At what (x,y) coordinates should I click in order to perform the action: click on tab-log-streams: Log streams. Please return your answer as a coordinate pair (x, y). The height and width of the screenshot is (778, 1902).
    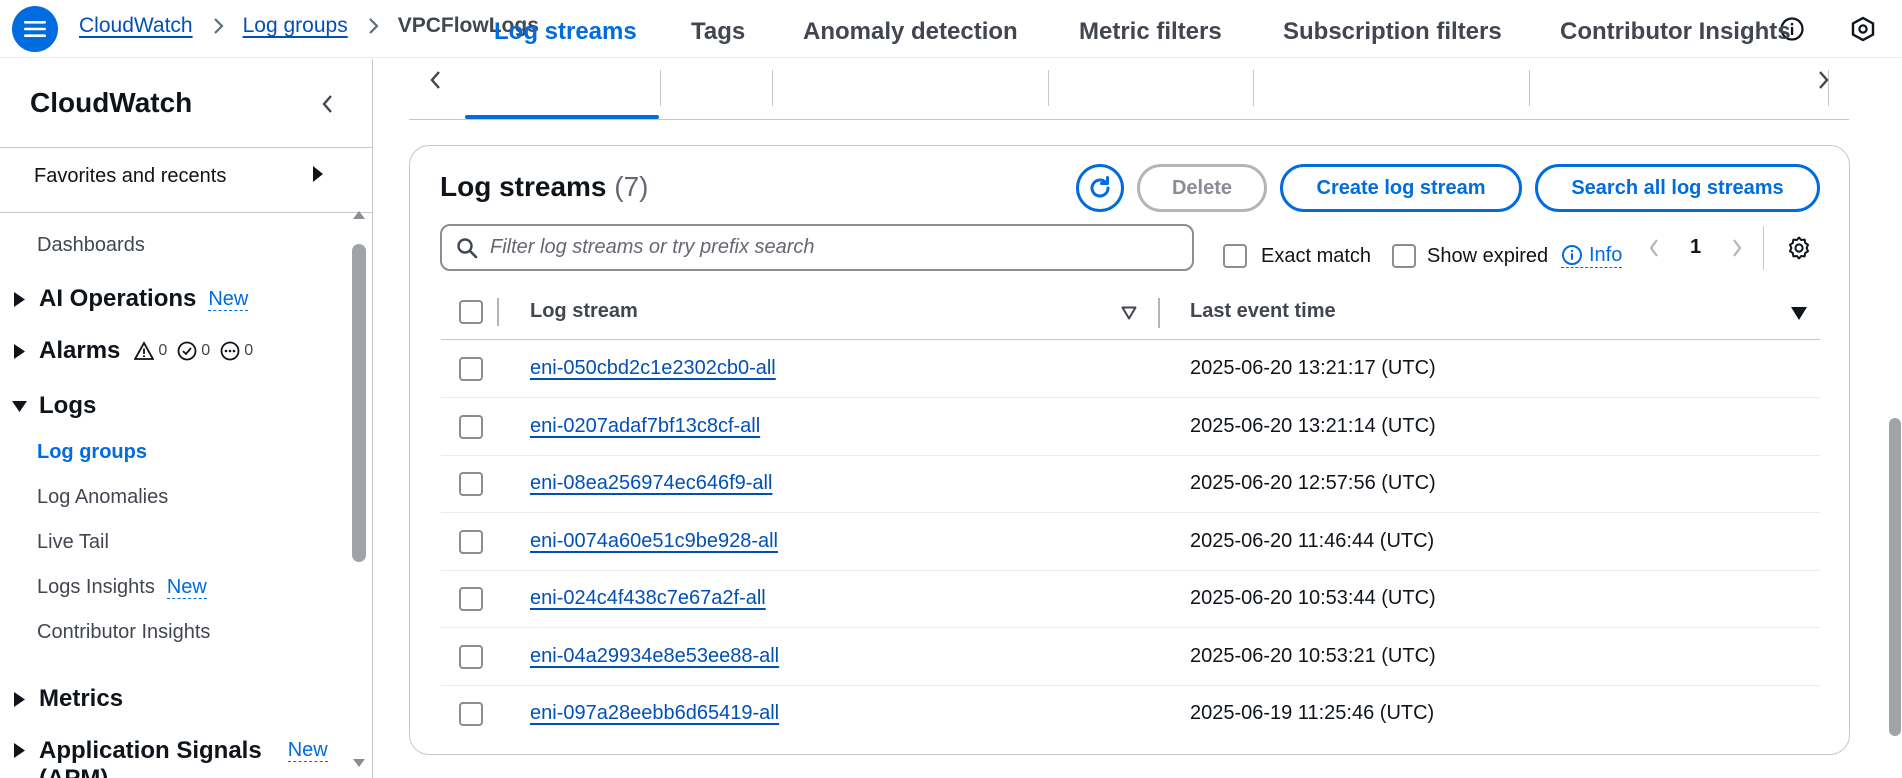
    Looking at the image, I should click on (565, 31).